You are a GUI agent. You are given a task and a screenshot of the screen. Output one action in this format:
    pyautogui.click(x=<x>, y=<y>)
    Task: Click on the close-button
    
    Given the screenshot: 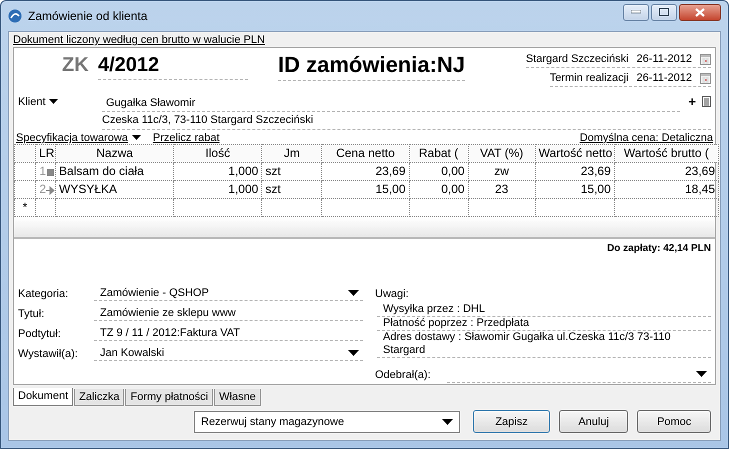 What is the action you would take?
    pyautogui.click(x=700, y=12)
    